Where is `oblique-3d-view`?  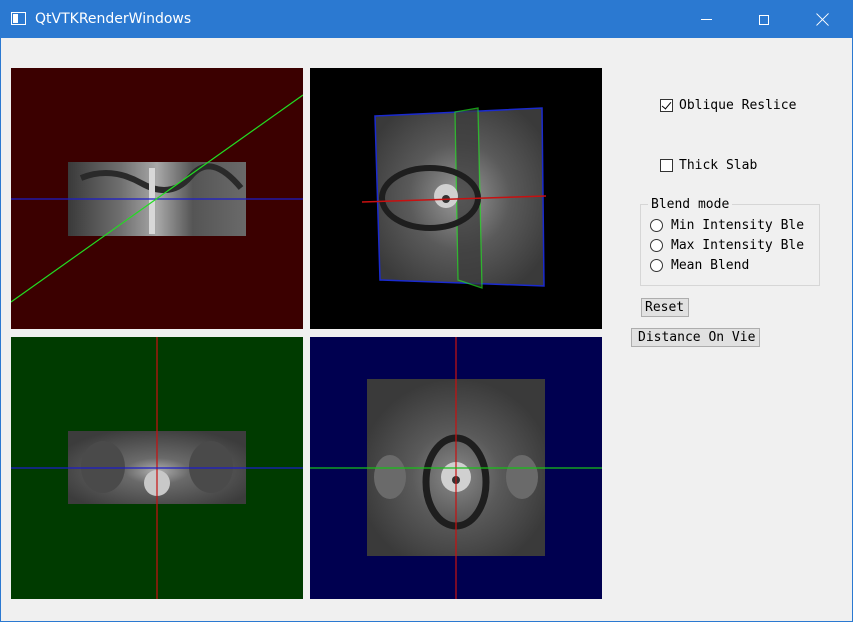 oblique-3d-view is located at coordinates (456, 198).